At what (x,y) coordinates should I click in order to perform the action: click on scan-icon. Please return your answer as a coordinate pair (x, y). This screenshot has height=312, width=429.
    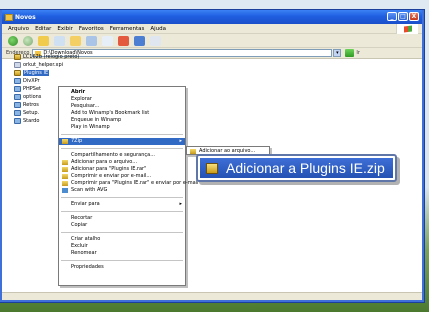
    Looking at the image, I should click on (65, 190).